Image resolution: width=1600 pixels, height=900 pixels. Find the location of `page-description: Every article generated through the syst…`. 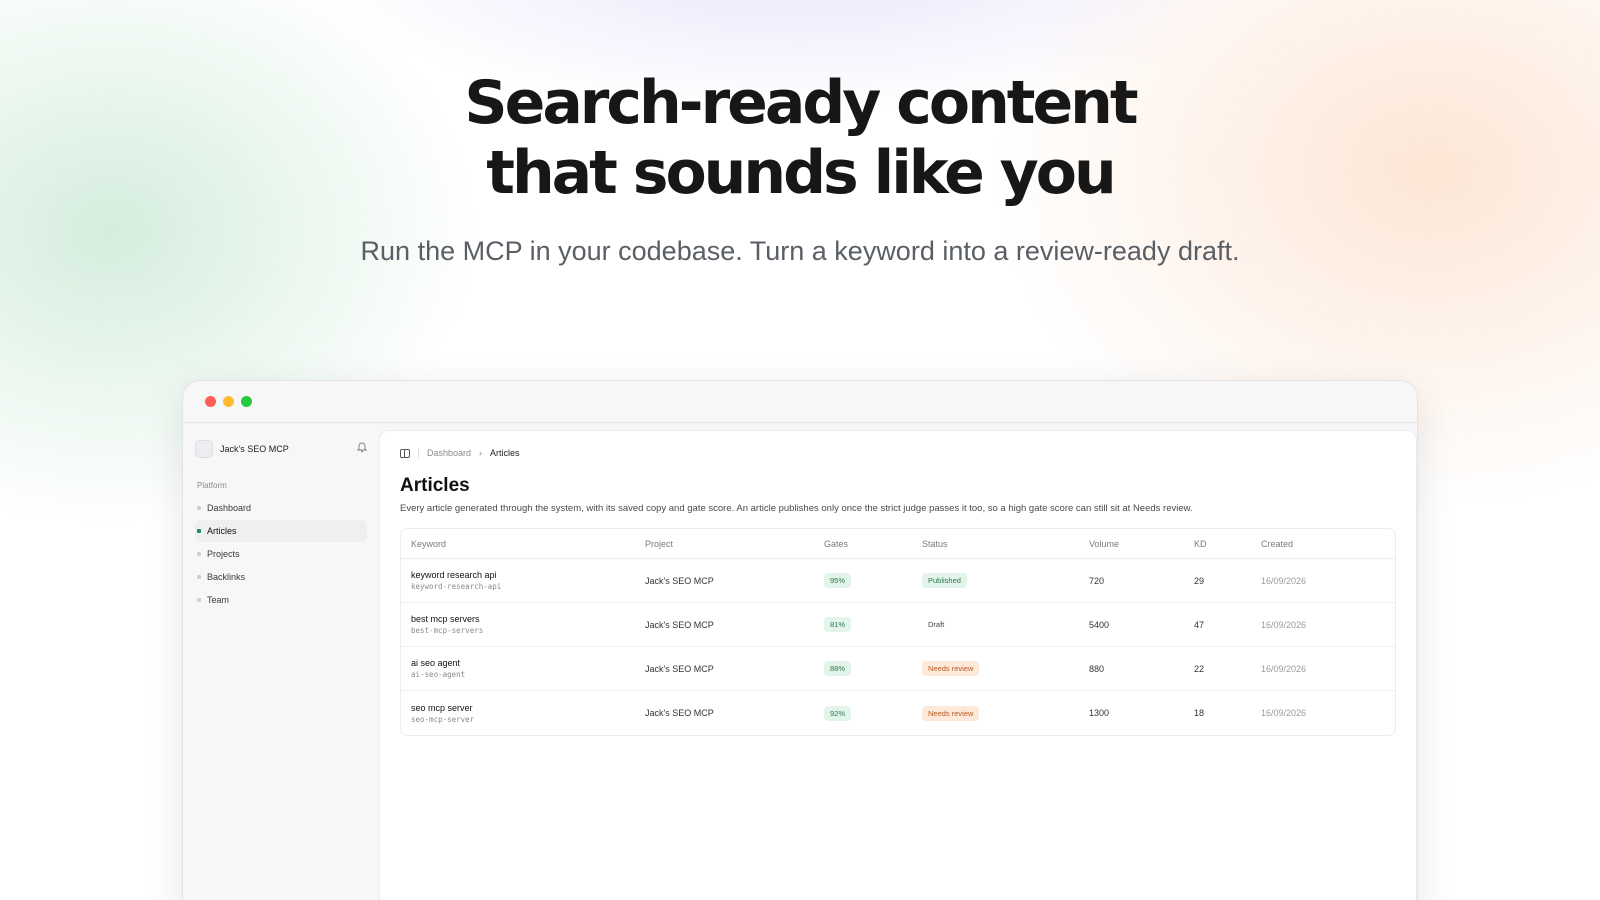

page-description: Every article generated through the syst… is located at coordinates (796, 508).